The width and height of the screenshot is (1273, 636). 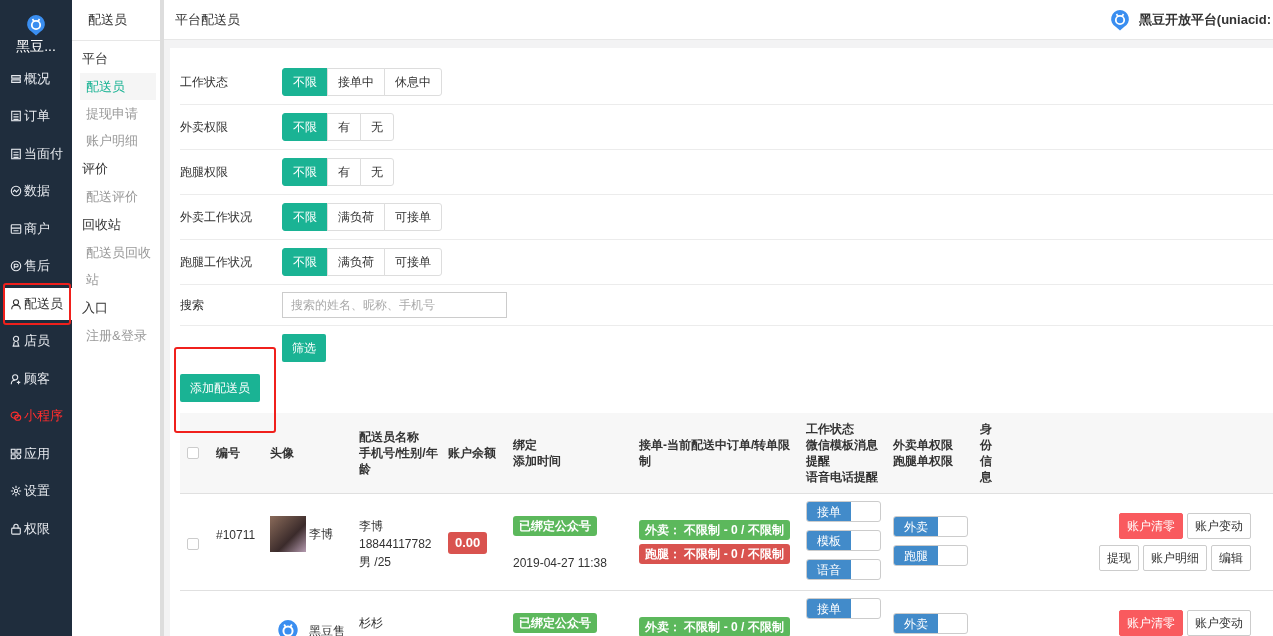 I want to click on subnav-group-label: 入口, so click(x=95, y=308).